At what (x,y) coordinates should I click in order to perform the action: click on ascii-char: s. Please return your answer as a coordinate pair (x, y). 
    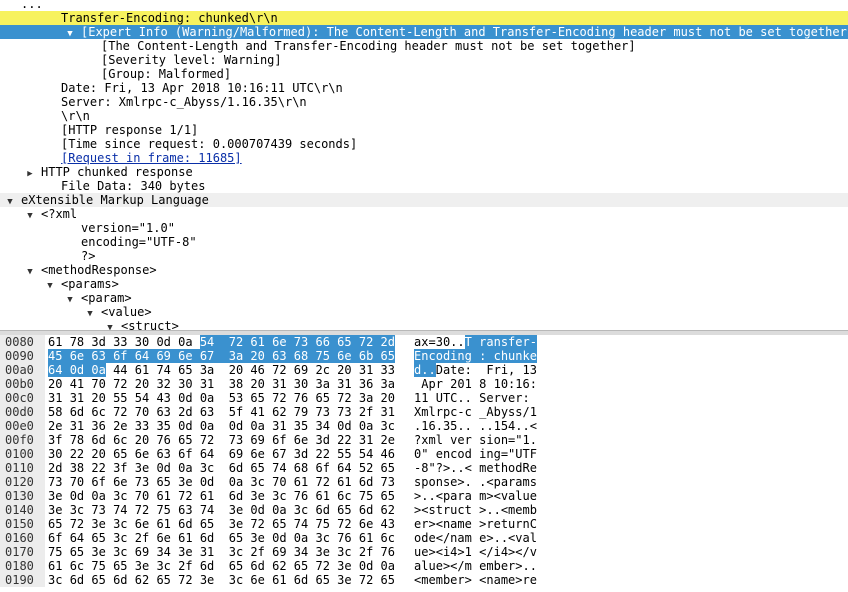
    Looking at the image, I should click on (431, 510).